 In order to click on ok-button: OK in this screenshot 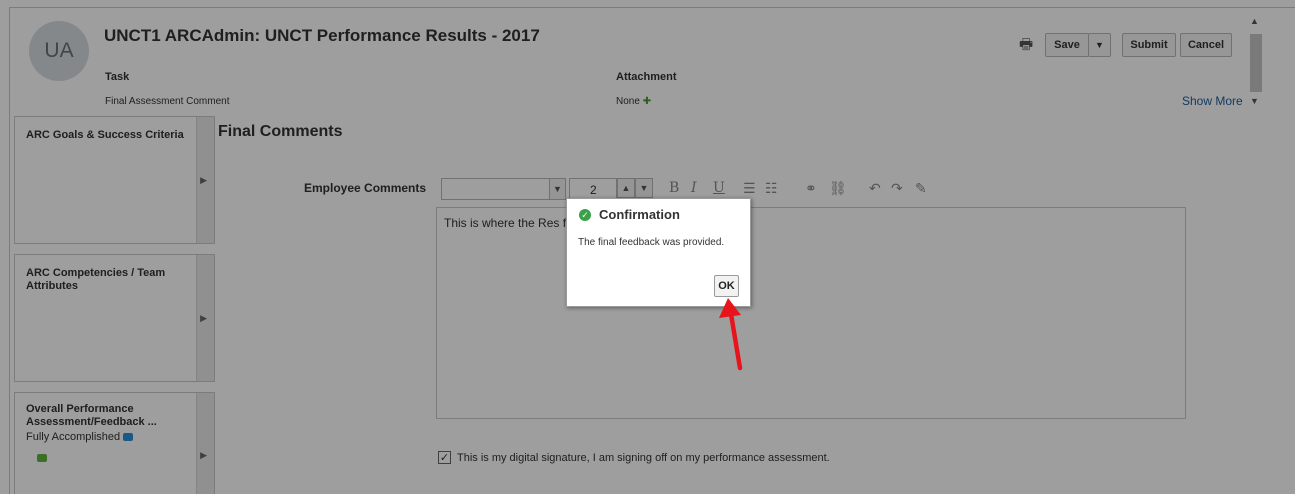, I will do `click(726, 286)`.